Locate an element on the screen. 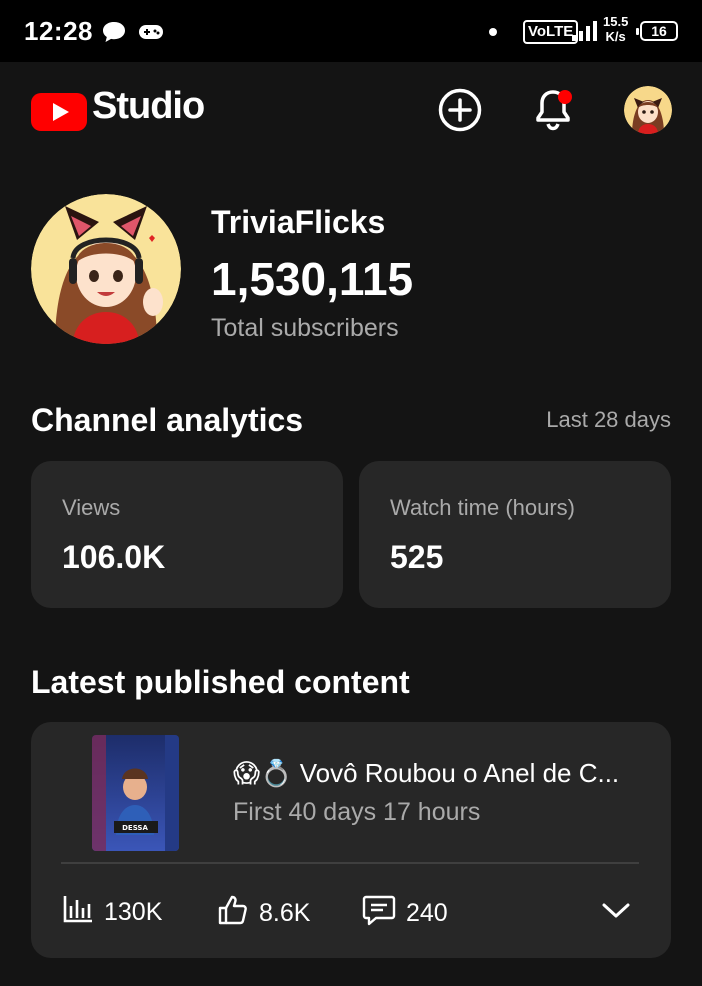  views-stat: 130K is located at coordinates (112, 912).